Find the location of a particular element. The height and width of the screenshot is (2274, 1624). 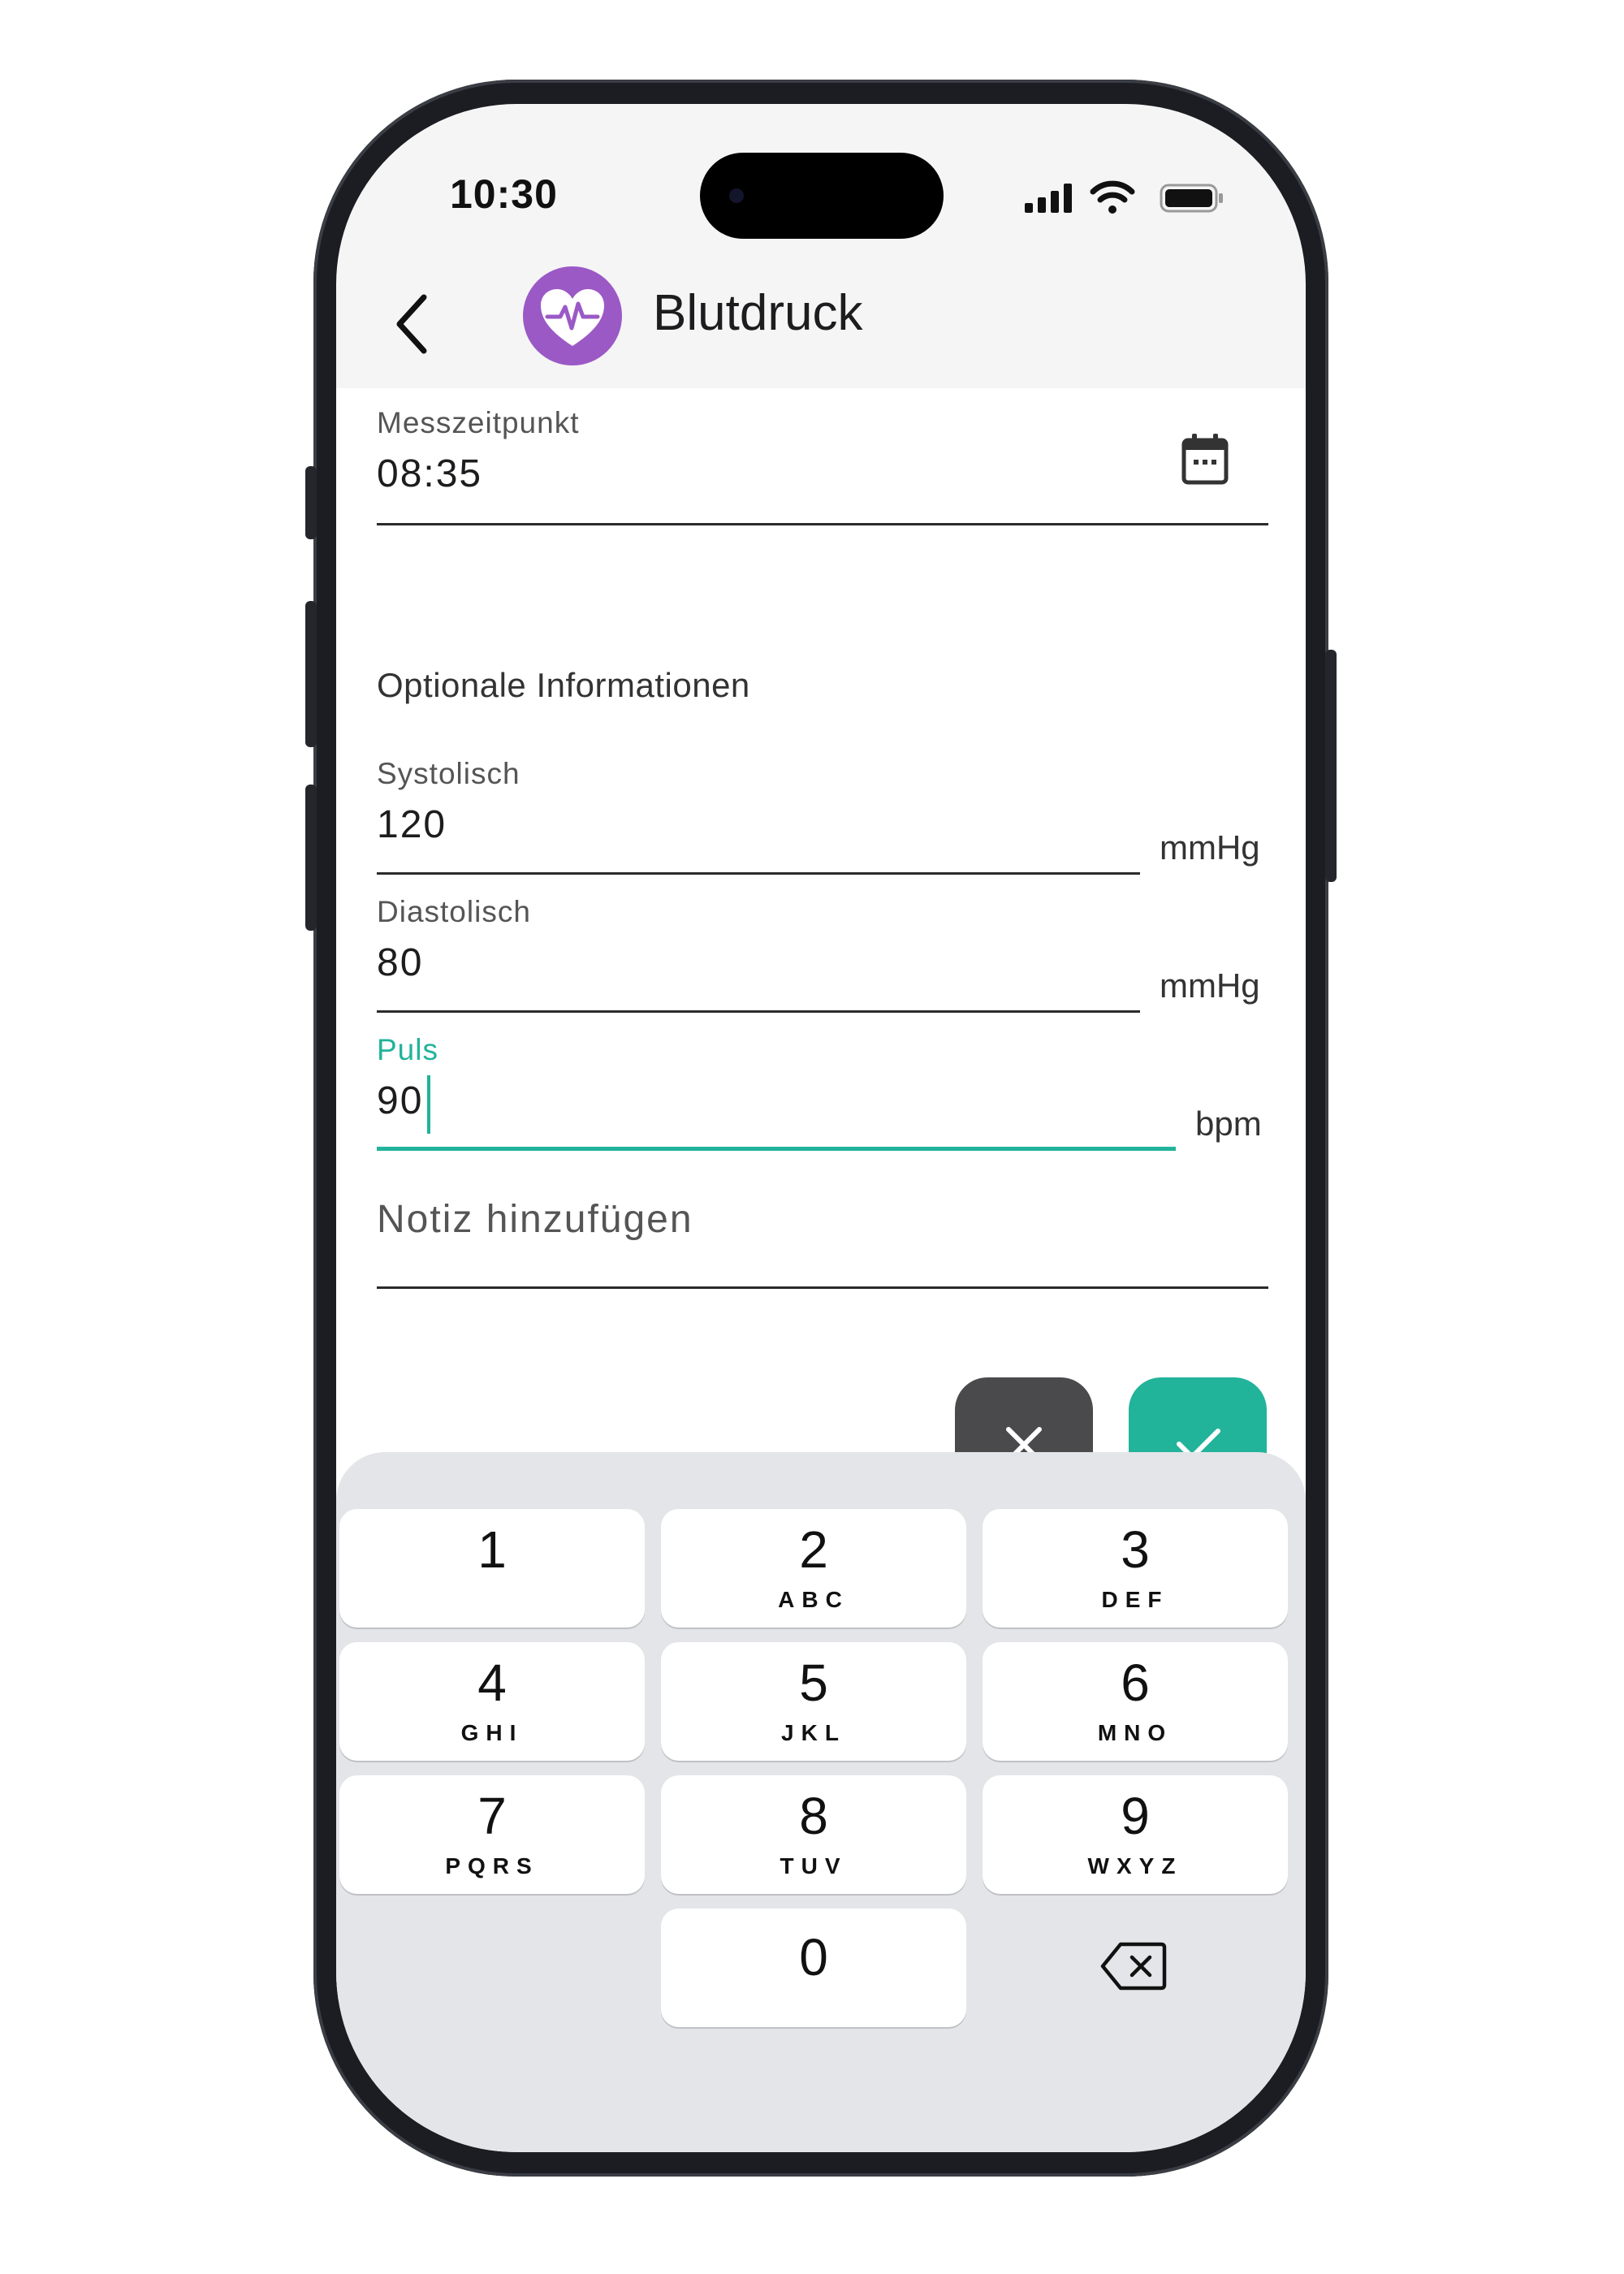

key-number: 0 is located at coordinates (814, 1957).